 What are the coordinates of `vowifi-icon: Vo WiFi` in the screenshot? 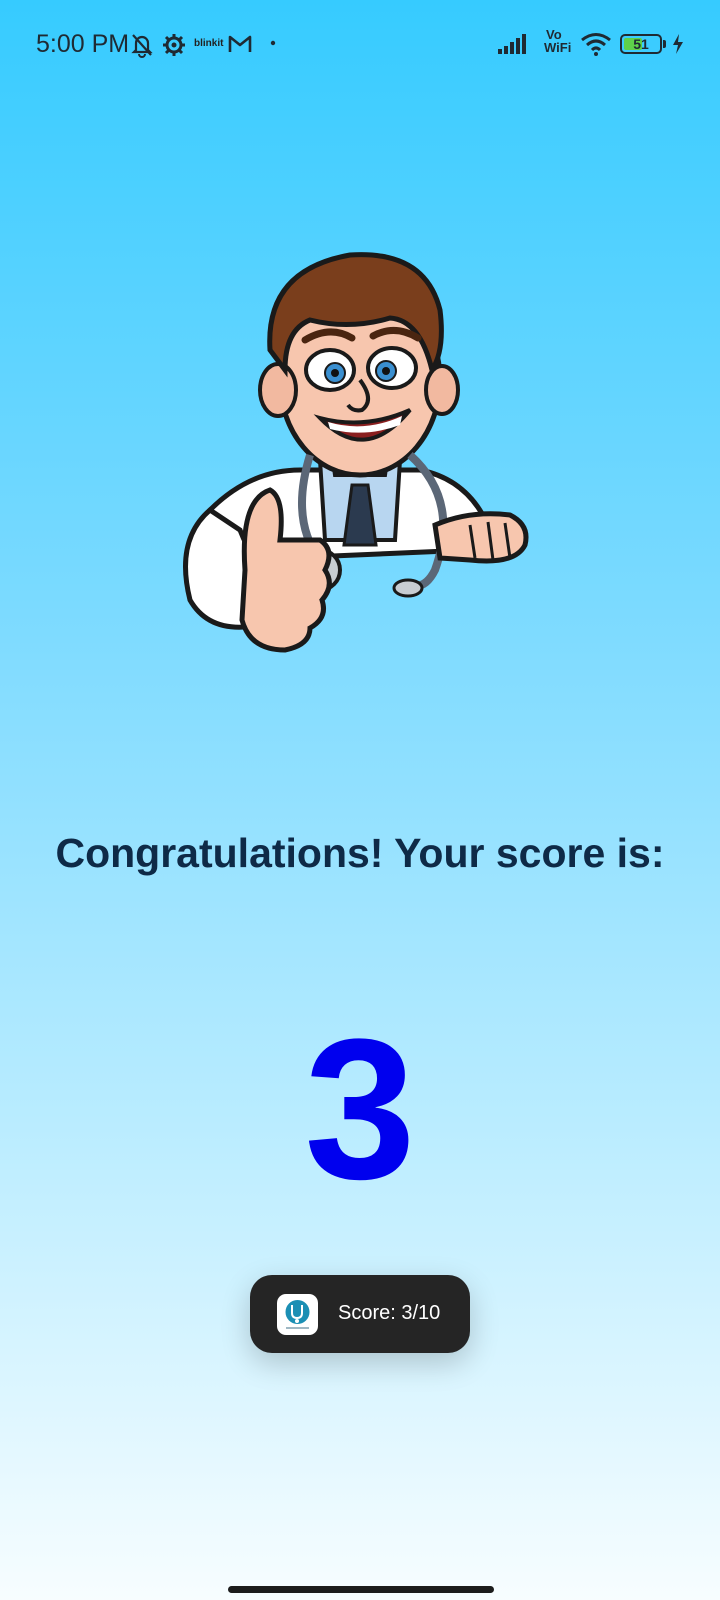 It's located at (558, 41).